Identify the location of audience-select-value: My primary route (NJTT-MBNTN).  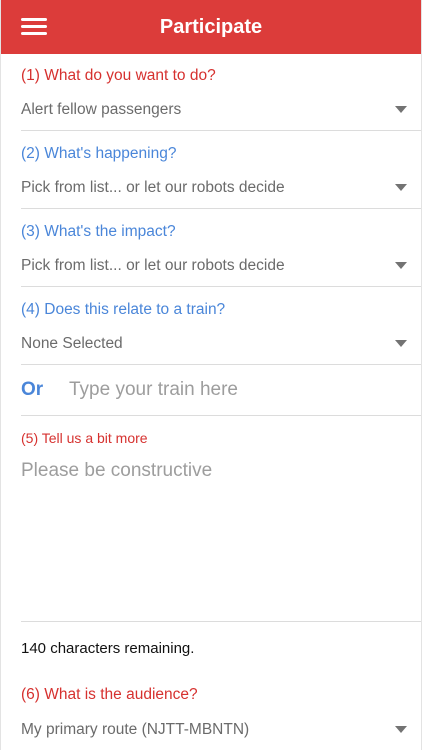
(135, 729).